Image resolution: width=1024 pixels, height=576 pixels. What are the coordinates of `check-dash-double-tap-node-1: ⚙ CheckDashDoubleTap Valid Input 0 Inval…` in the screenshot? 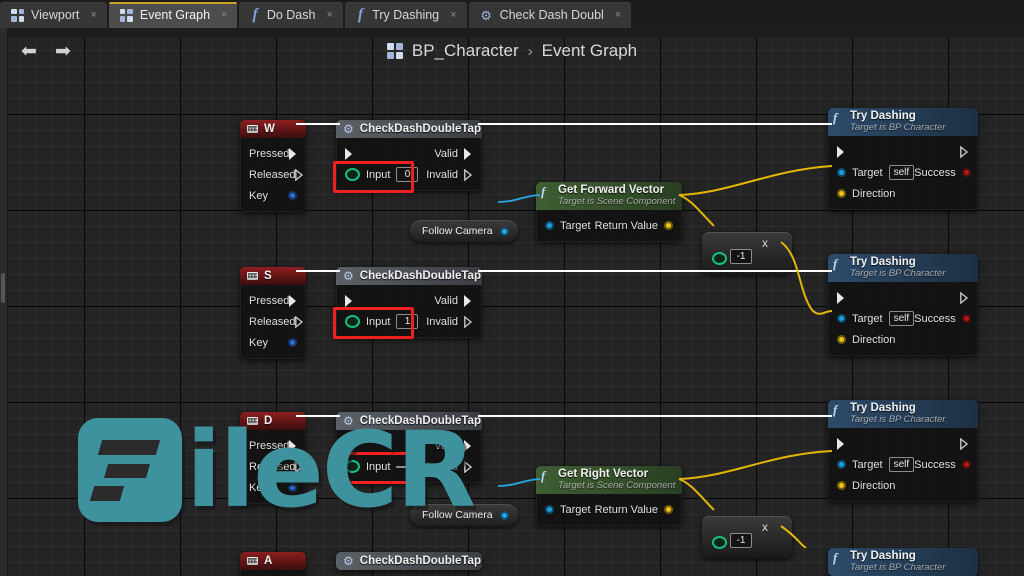 It's located at (409, 155).